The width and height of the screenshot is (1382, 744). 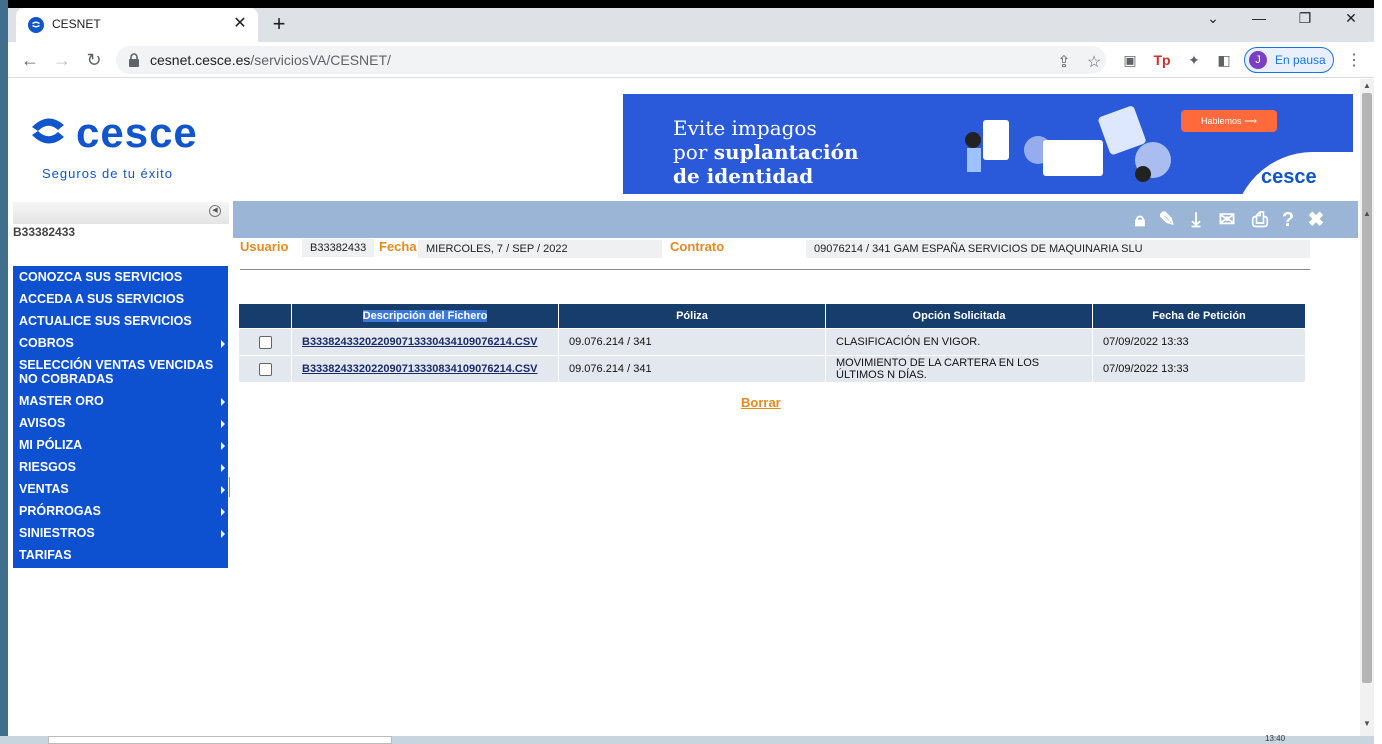 I want to click on reload-icon: ↻, so click(x=94, y=60).